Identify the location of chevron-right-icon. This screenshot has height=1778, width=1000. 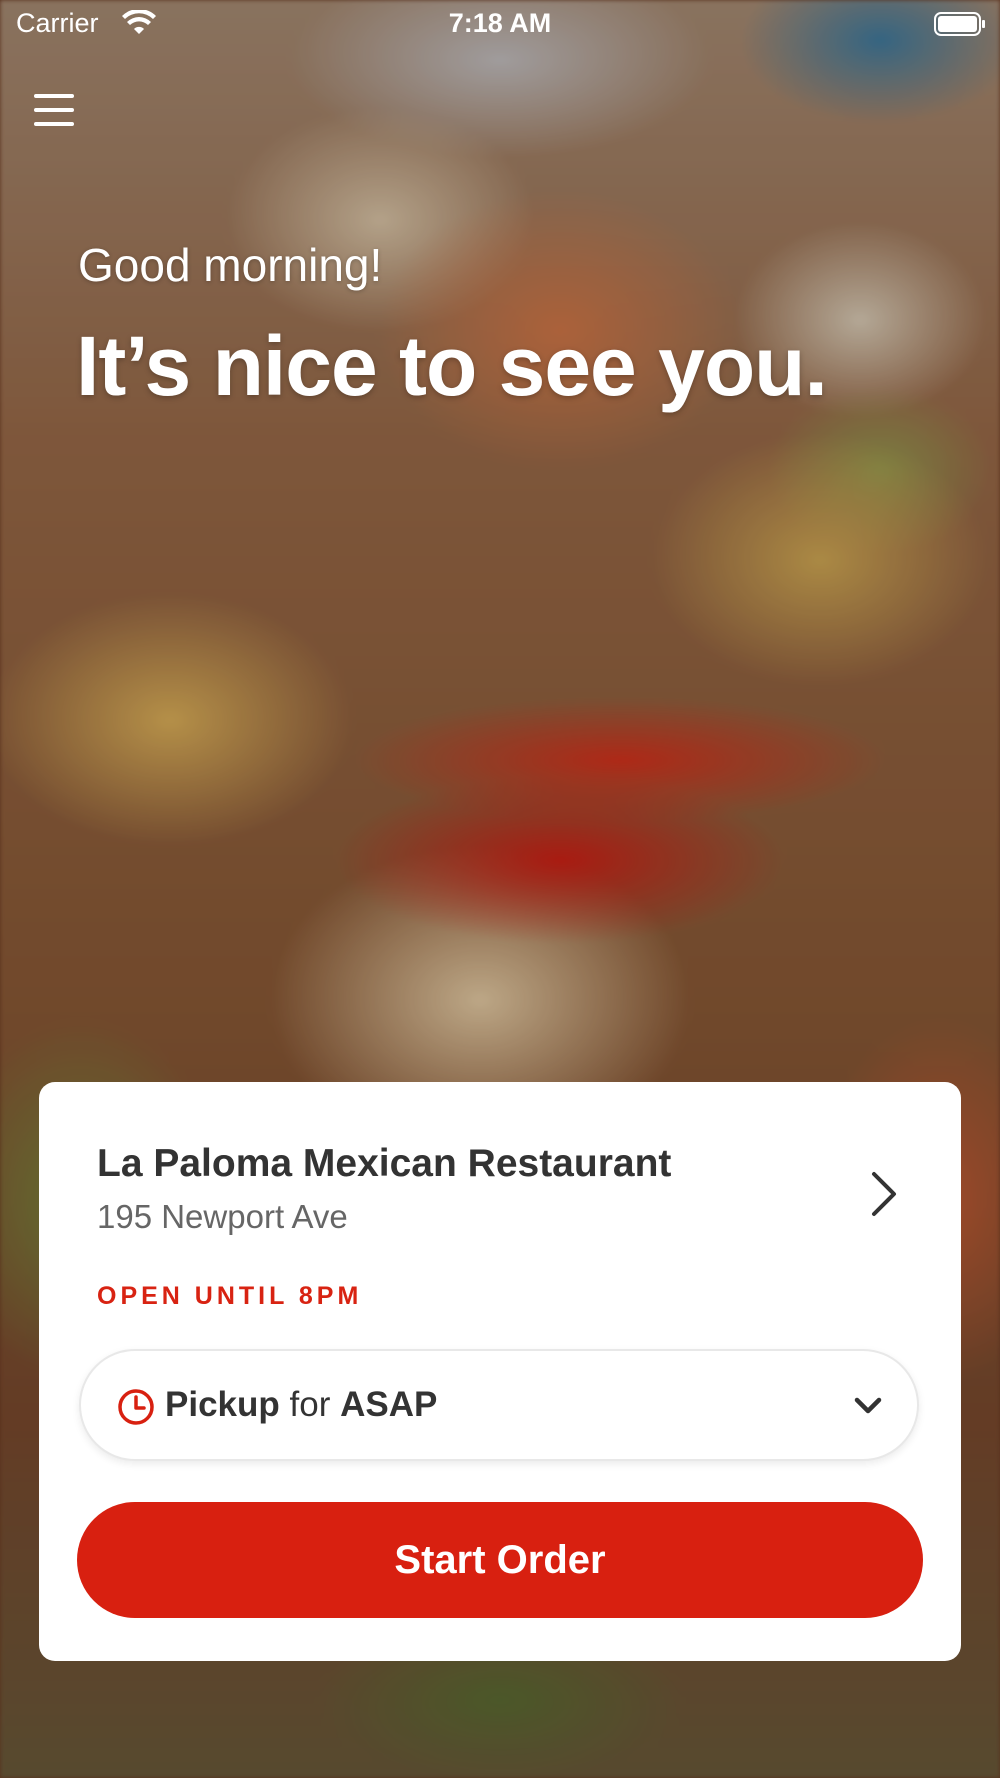
(884, 1194).